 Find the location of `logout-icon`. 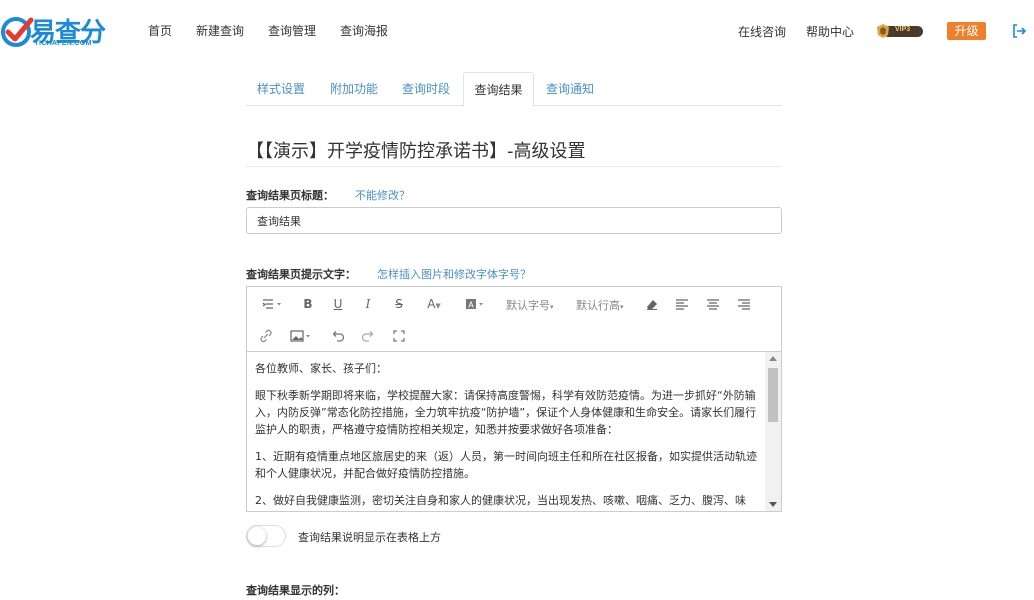

logout-icon is located at coordinates (1019, 31).